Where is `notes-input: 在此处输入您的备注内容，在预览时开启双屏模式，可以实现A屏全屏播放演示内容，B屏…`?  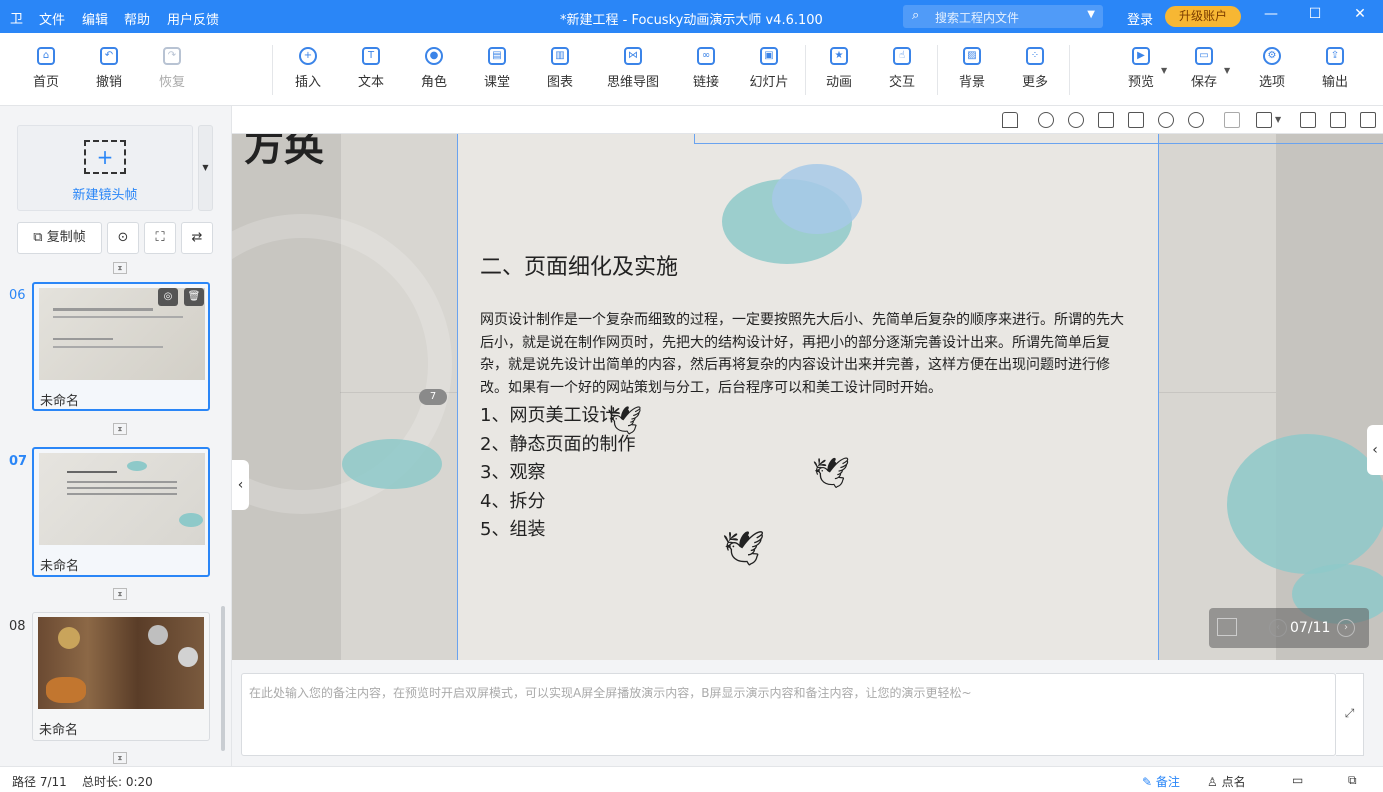
notes-input: 在此处输入您的备注内容，在预览时开启双屏模式，可以实现A屏全屏播放演示内容，B屏… is located at coordinates (788, 714).